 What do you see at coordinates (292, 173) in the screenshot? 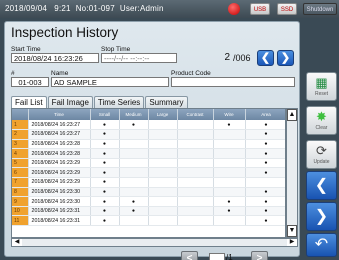
I see `vertical-scrollbar: ▲ ▼` at bounding box center [292, 173].